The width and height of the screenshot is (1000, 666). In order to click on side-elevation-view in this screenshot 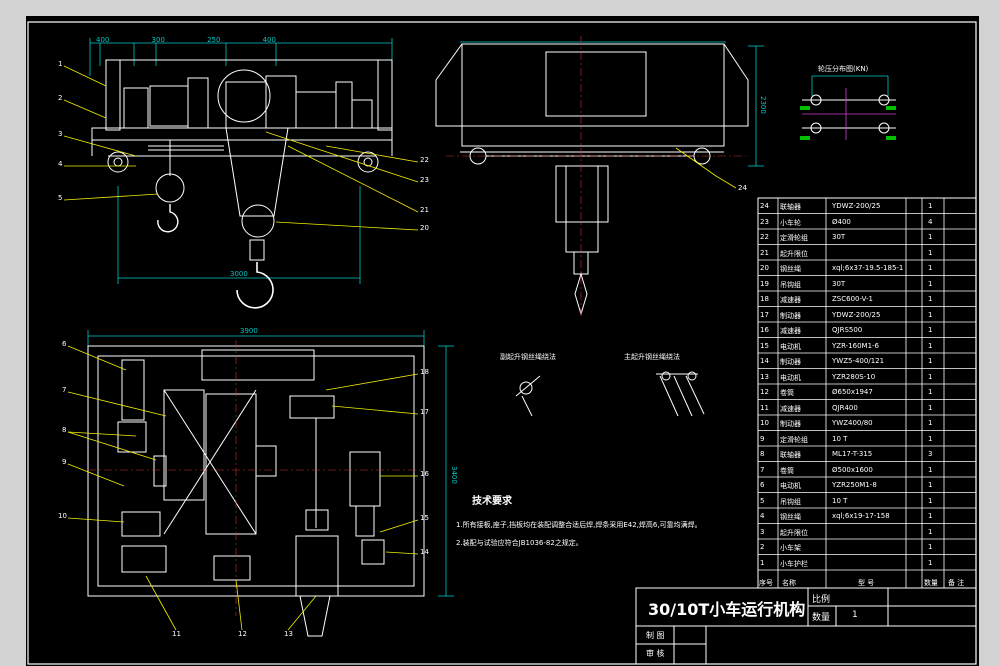, I will do `click(241, 173)`.